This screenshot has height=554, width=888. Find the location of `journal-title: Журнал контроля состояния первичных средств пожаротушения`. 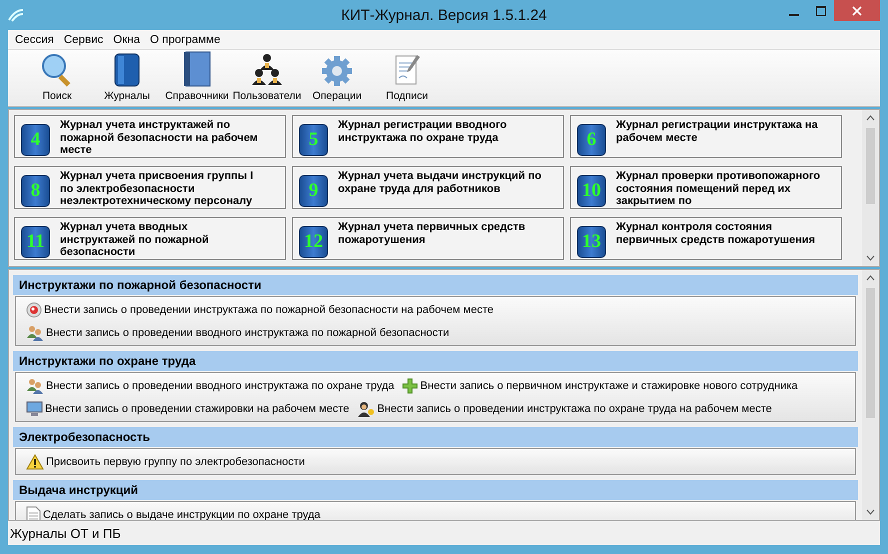

journal-title: Журнал контроля состояния первичных средств пожаротушения is located at coordinates (716, 233).